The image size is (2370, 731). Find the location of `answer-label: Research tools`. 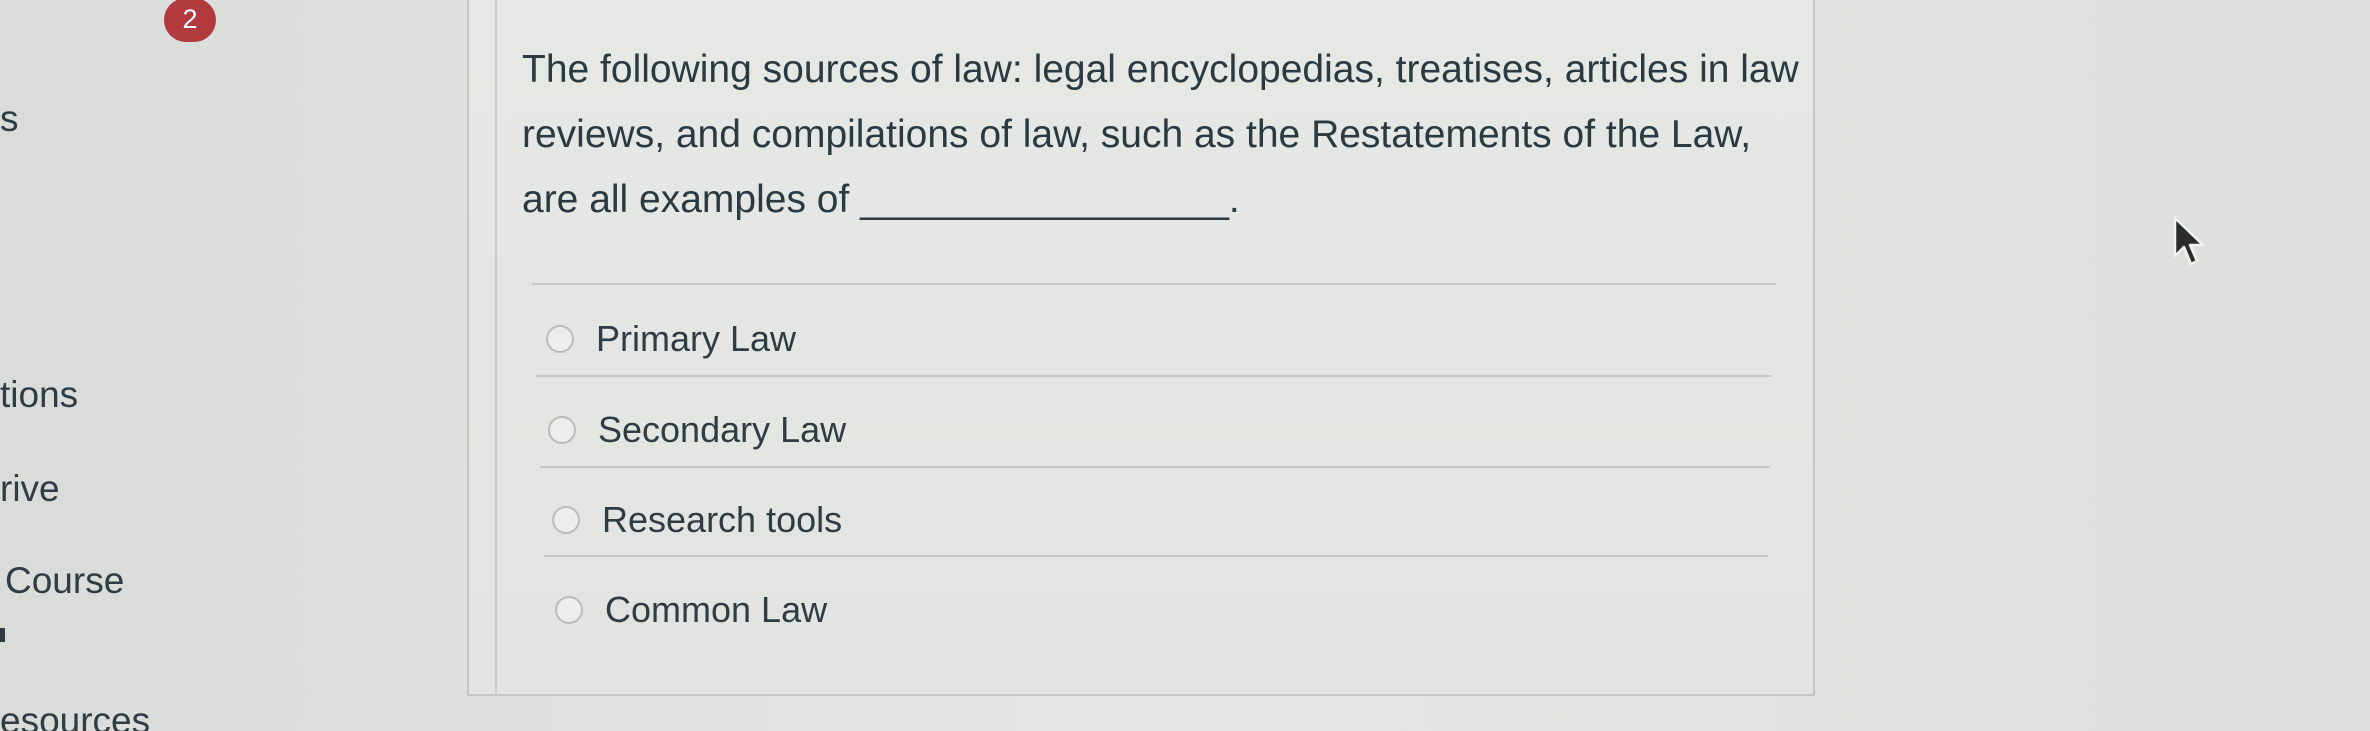

answer-label: Research tools is located at coordinates (722, 519).